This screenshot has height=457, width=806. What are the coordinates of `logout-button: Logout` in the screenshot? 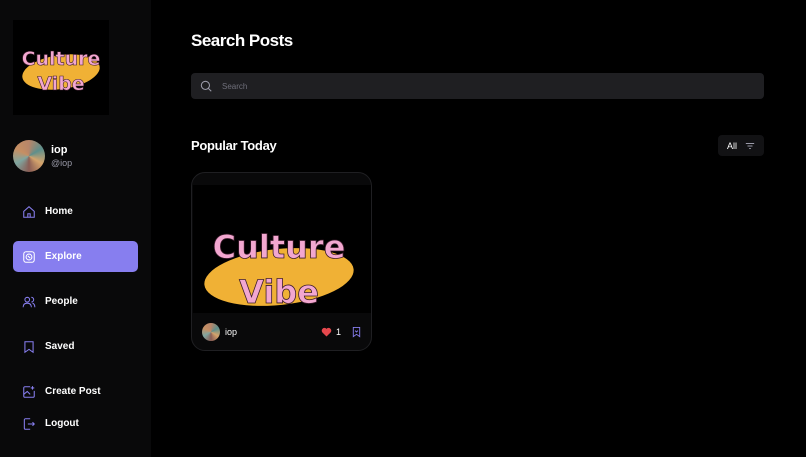 It's located at (75, 423).